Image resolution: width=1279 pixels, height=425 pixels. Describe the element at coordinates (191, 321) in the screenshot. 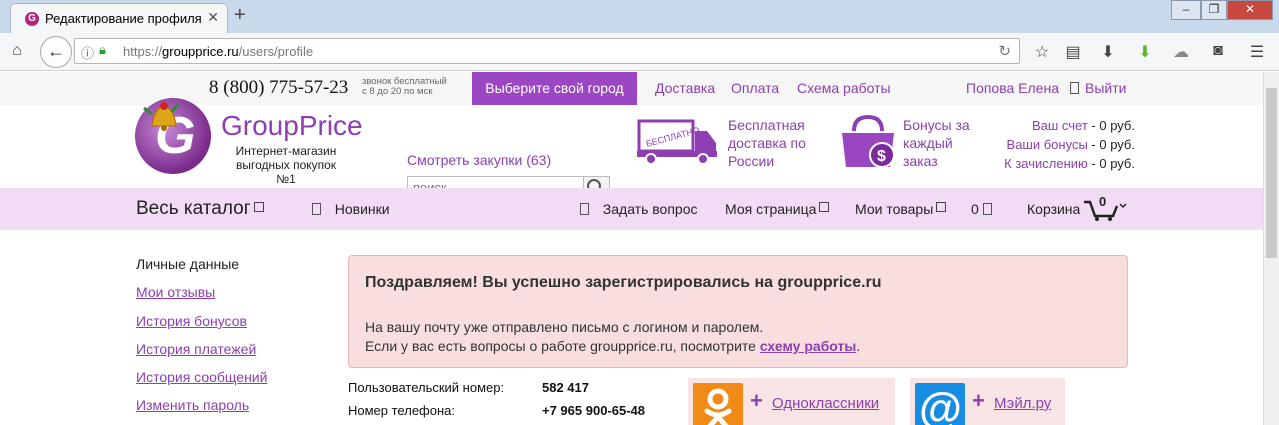

I see `sidebar-item-bonus-history: История бонусов` at that location.